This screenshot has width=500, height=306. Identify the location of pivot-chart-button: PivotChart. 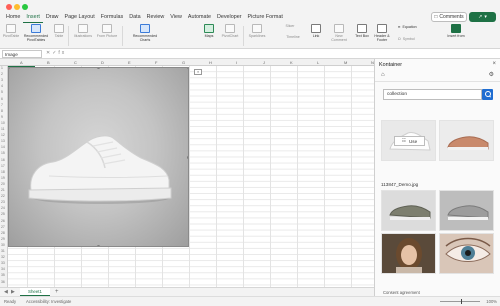
(230, 31).